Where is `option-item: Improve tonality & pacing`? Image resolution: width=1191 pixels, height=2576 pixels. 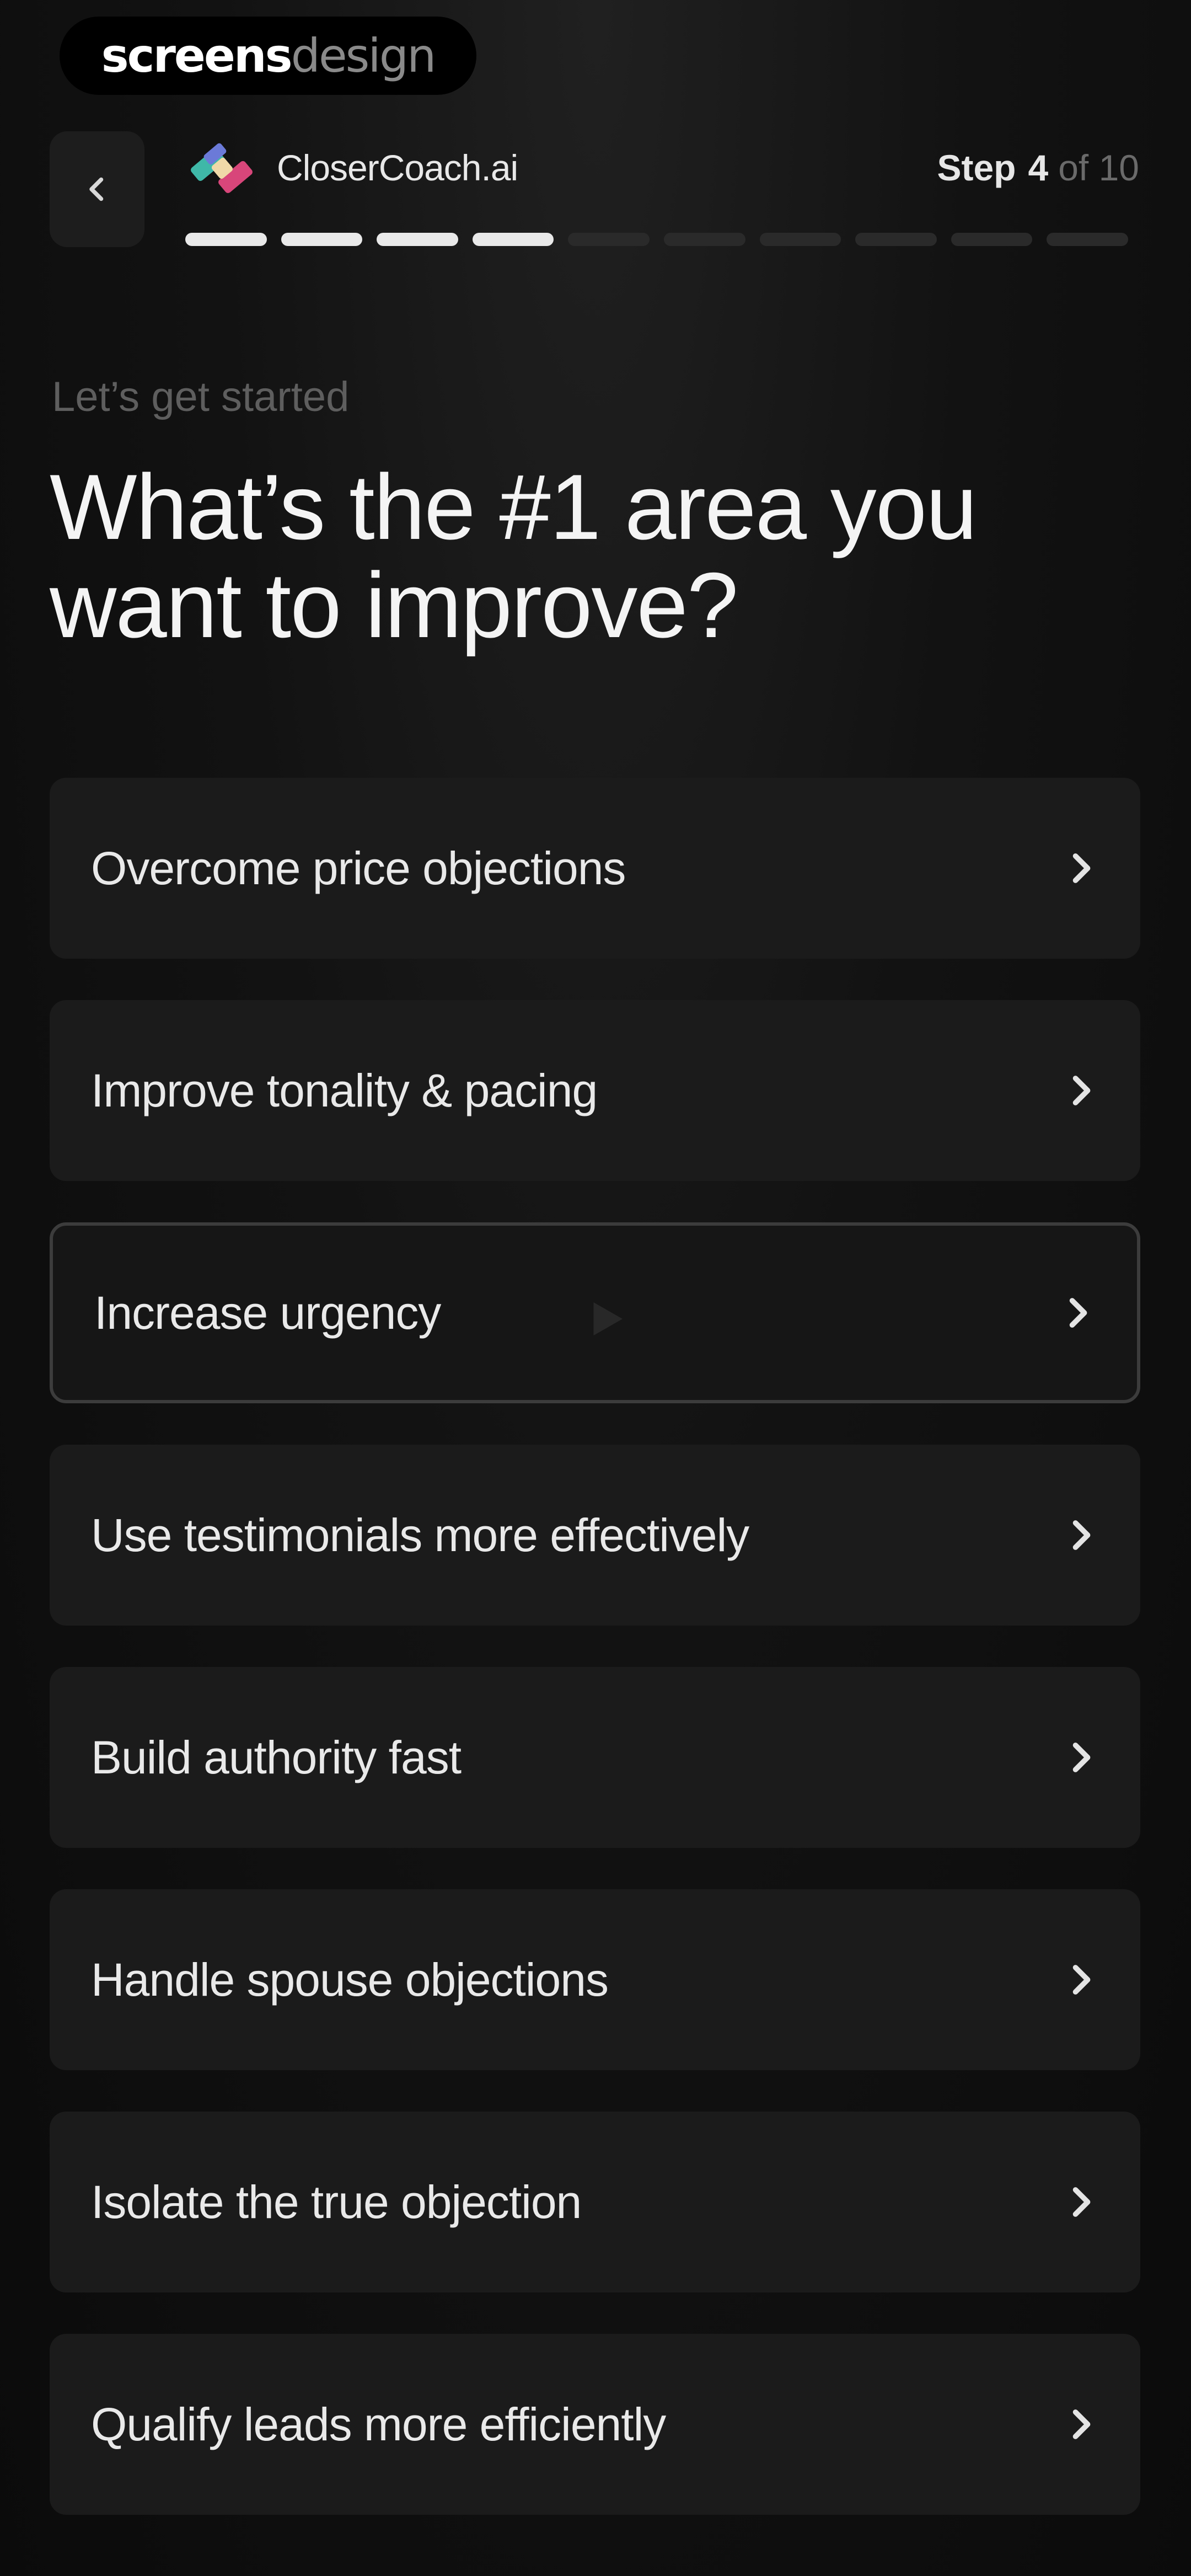
option-item: Improve tonality & pacing is located at coordinates (595, 1090).